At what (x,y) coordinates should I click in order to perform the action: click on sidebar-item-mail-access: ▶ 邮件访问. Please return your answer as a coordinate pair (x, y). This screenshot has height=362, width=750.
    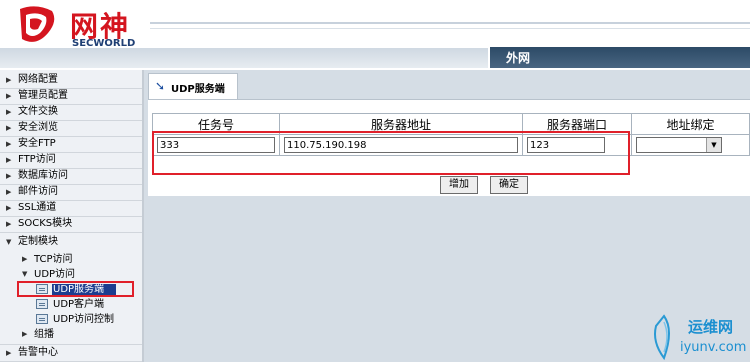
    Looking at the image, I should click on (71, 192).